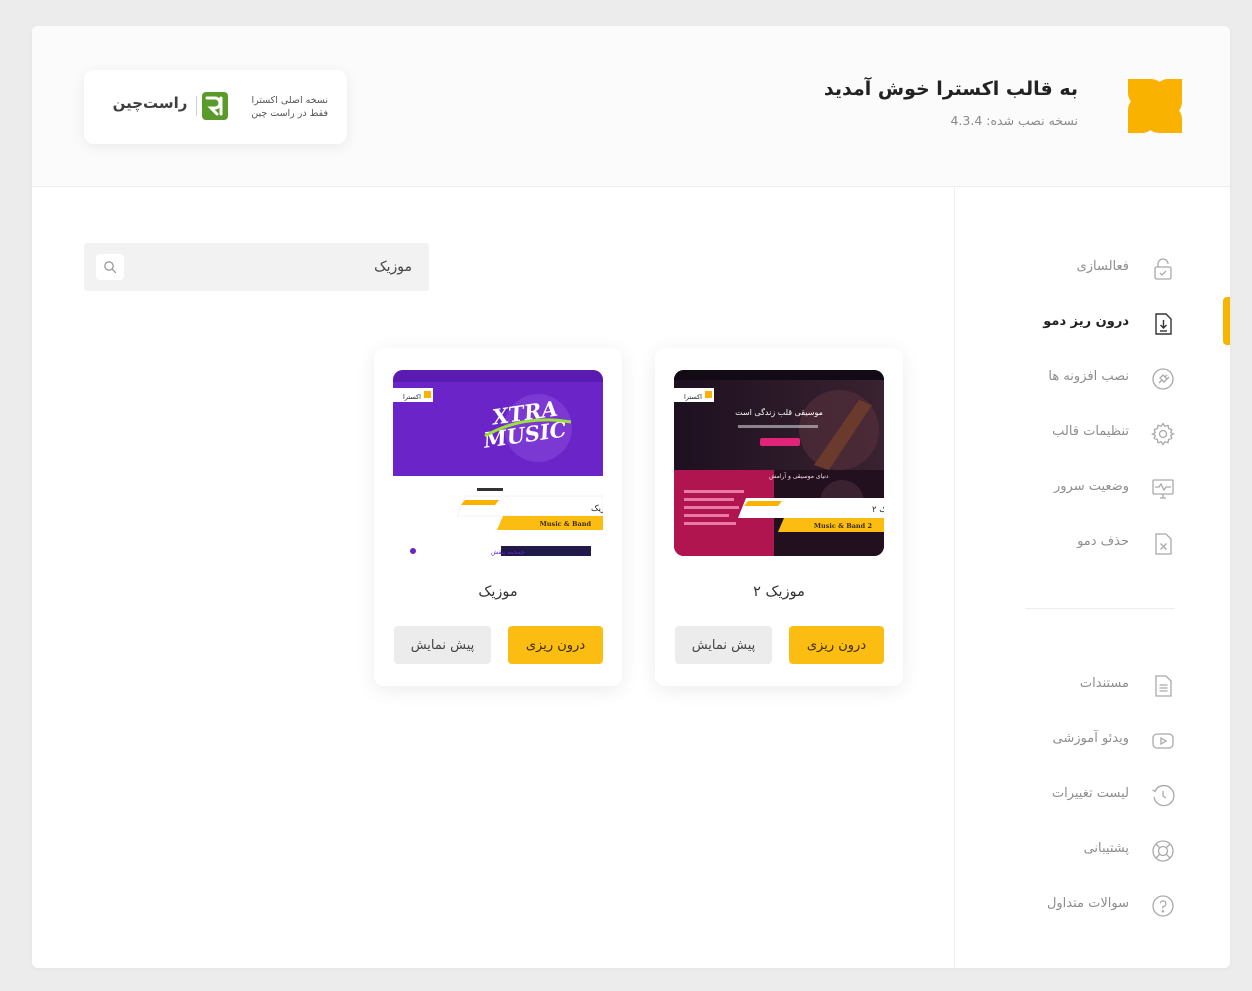 This screenshot has width=1252, height=991. Describe the element at coordinates (1155, 106) in the screenshot. I see `xtra-logo-icon` at that location.